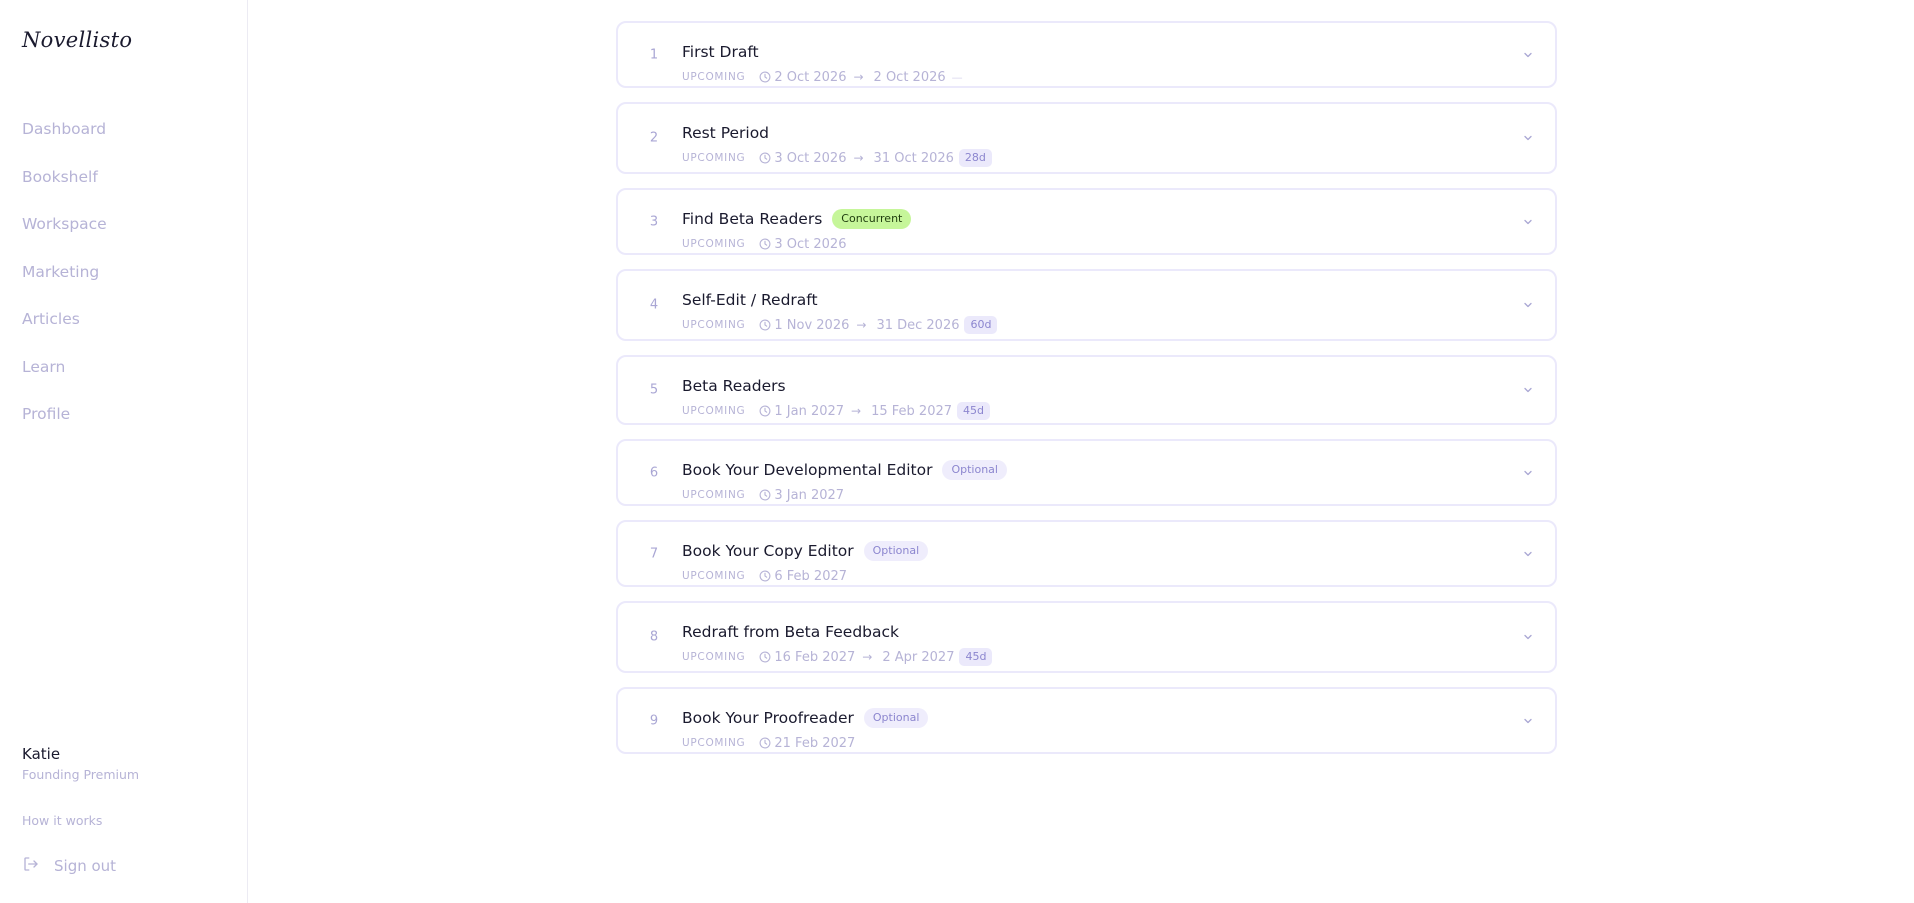  I want to click on stage-number: 3, so click(654, 221).